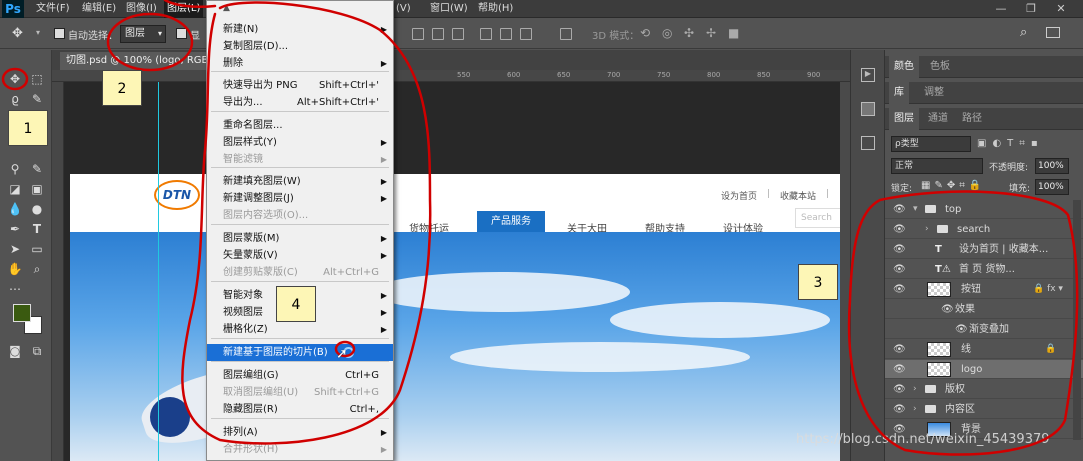  Describe the element at coordinates (1010, 143) in the screenshot. I see `layer-filter-icons: ▣◐T⌗▪` at that location.